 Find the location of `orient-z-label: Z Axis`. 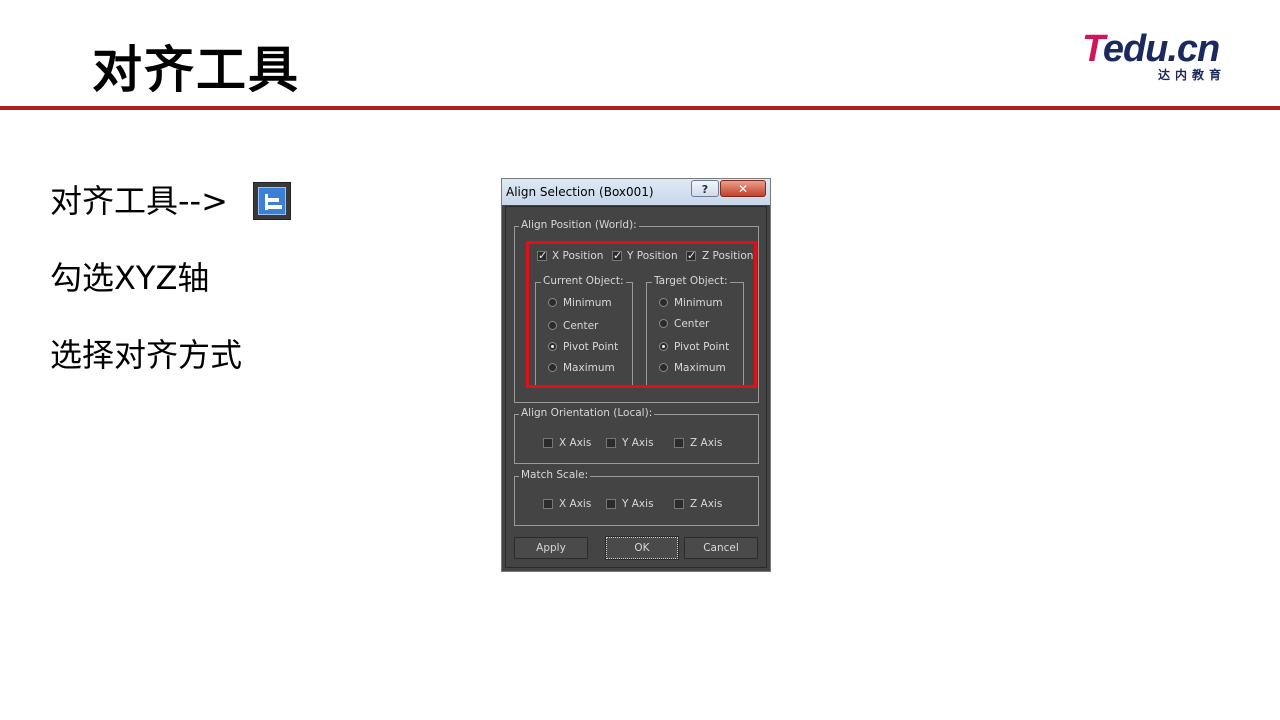

orient-z-label: Z Axis is located at coordinates (706, 443).